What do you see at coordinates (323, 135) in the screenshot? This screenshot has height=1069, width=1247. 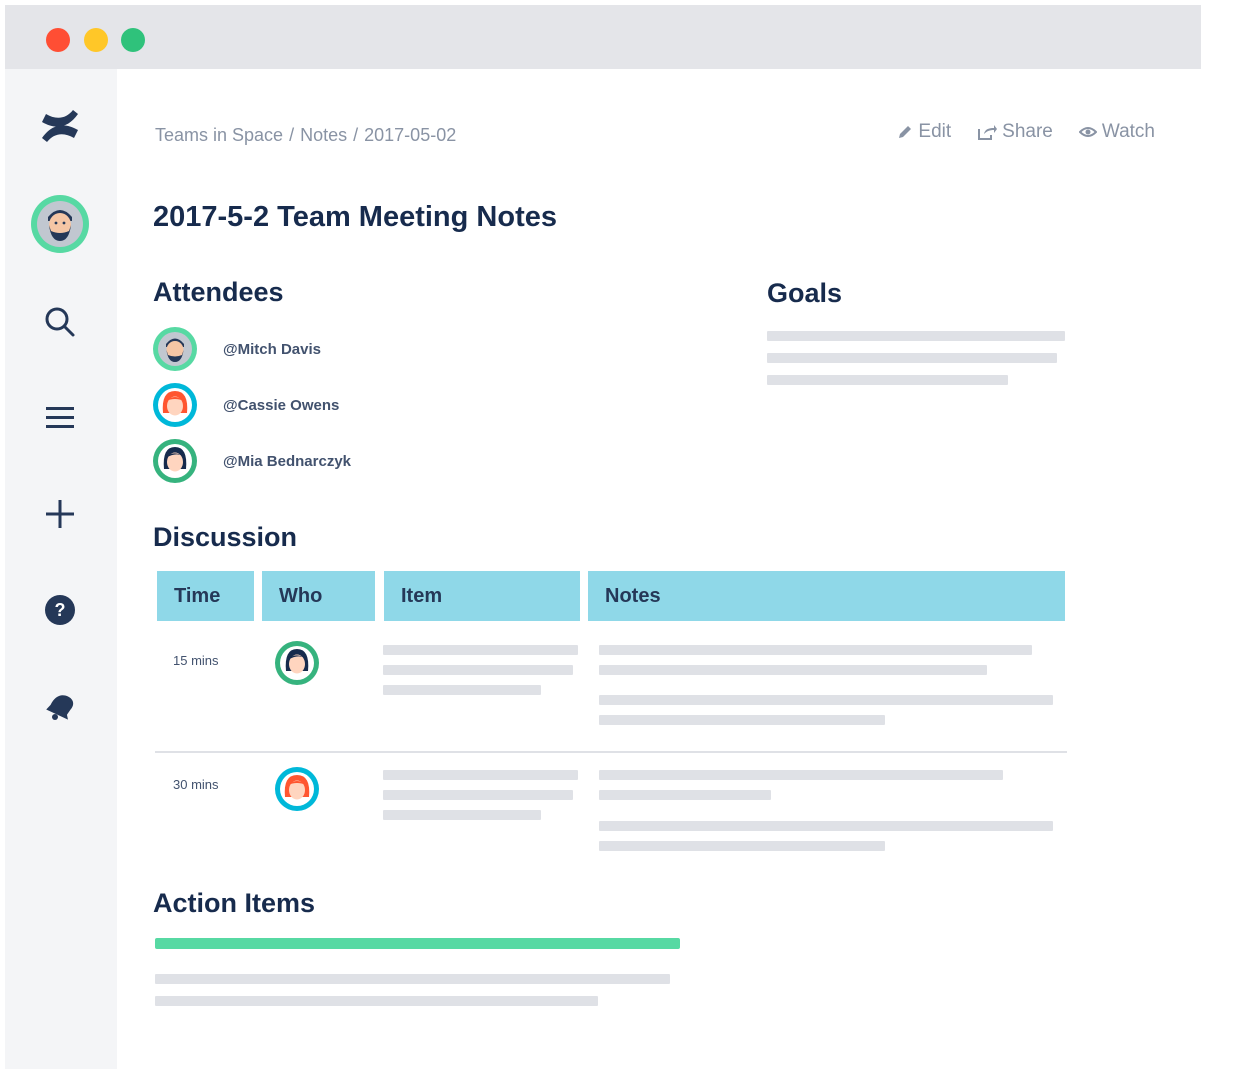 I see `breadcrumb-notes-link: Notes` at bounding box center [323, 135].